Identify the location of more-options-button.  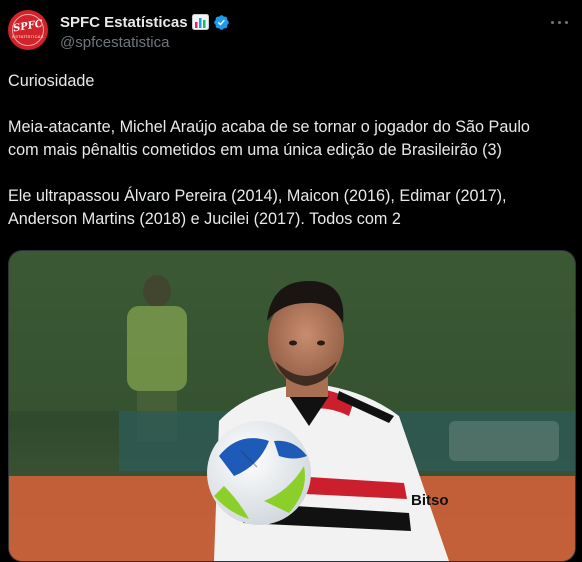
(560, 22).